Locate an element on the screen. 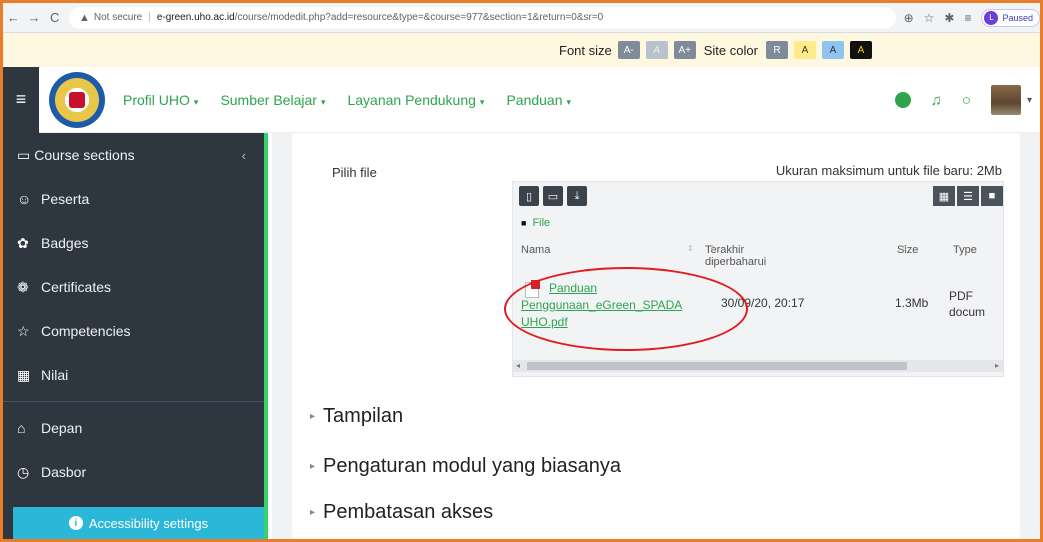  reload-button: C is located at coordinates (54, 17).